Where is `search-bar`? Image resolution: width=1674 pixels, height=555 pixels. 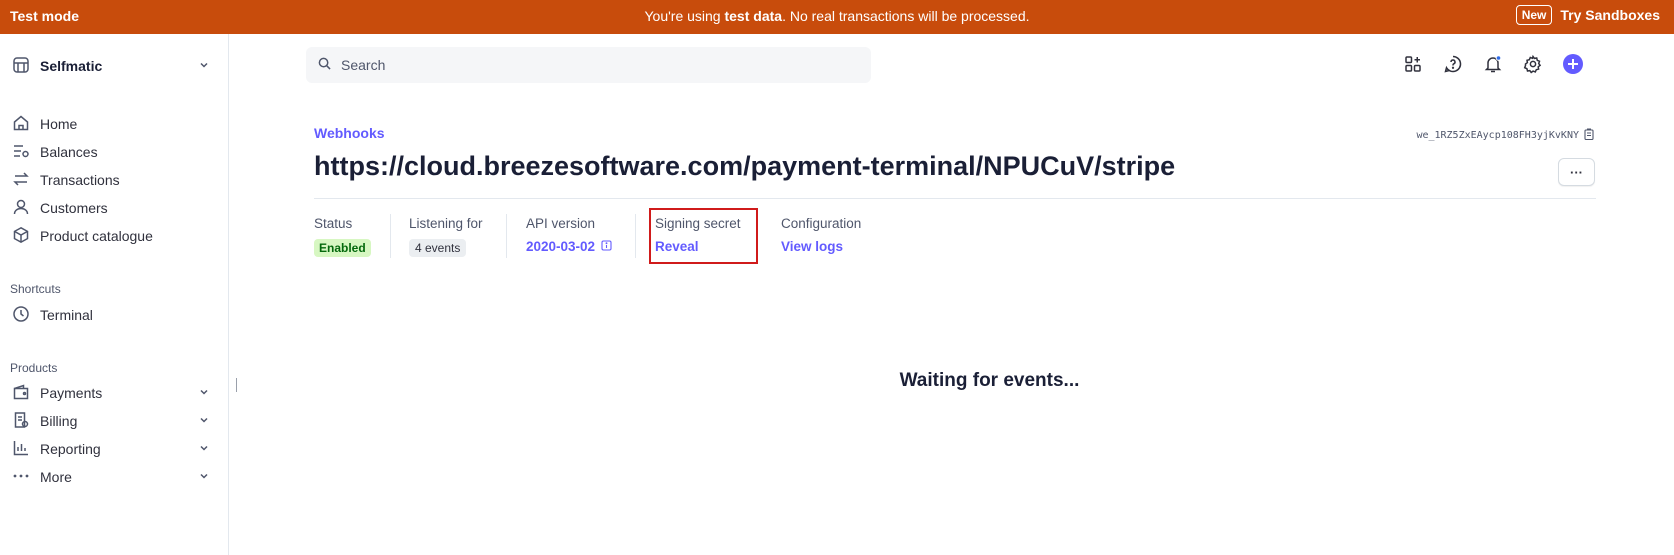
search-bar is located at coordinates (588, 65).